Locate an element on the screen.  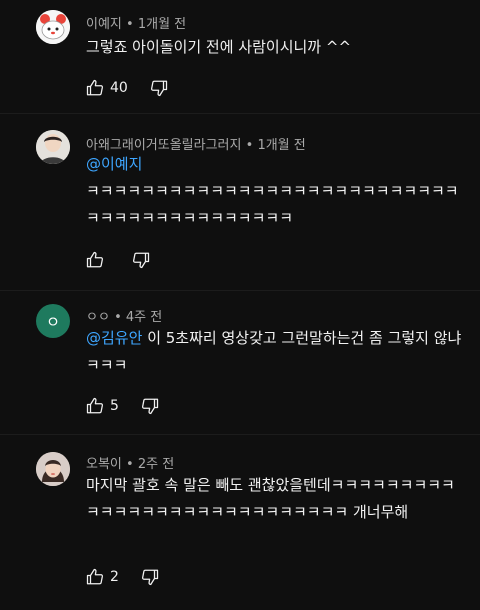
avatar: ㅇ is located at coordinates (53, 321).